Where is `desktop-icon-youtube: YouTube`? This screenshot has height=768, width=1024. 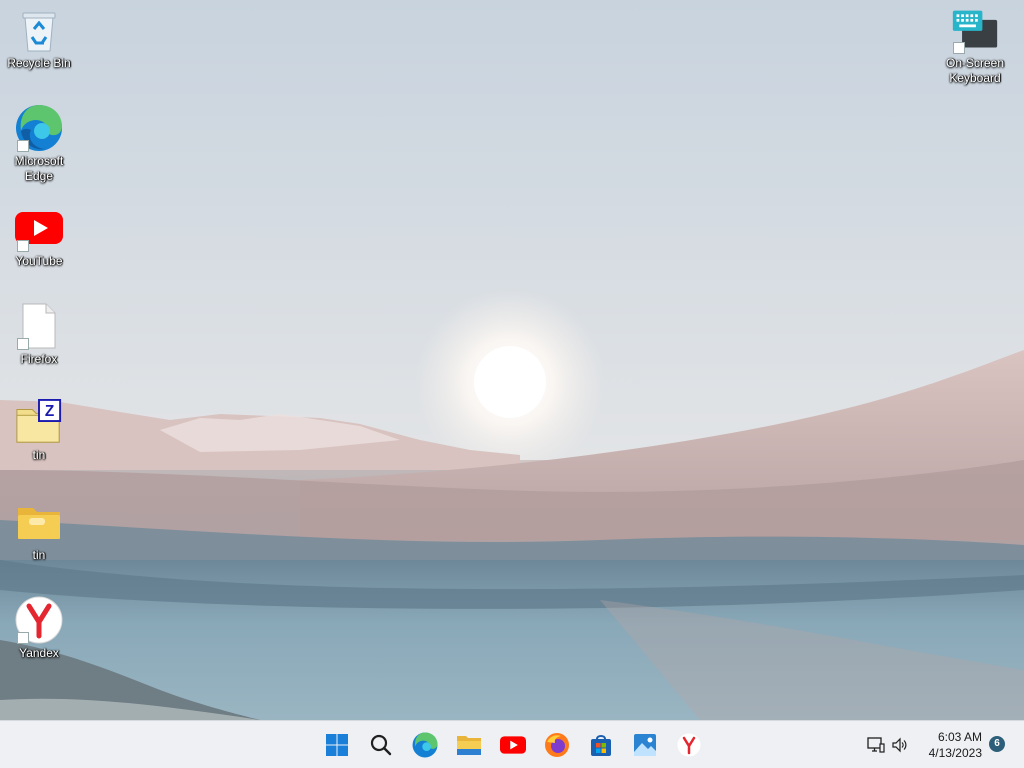
desktop-icon-youtube: YouTube is located at coordinates (39, 236).